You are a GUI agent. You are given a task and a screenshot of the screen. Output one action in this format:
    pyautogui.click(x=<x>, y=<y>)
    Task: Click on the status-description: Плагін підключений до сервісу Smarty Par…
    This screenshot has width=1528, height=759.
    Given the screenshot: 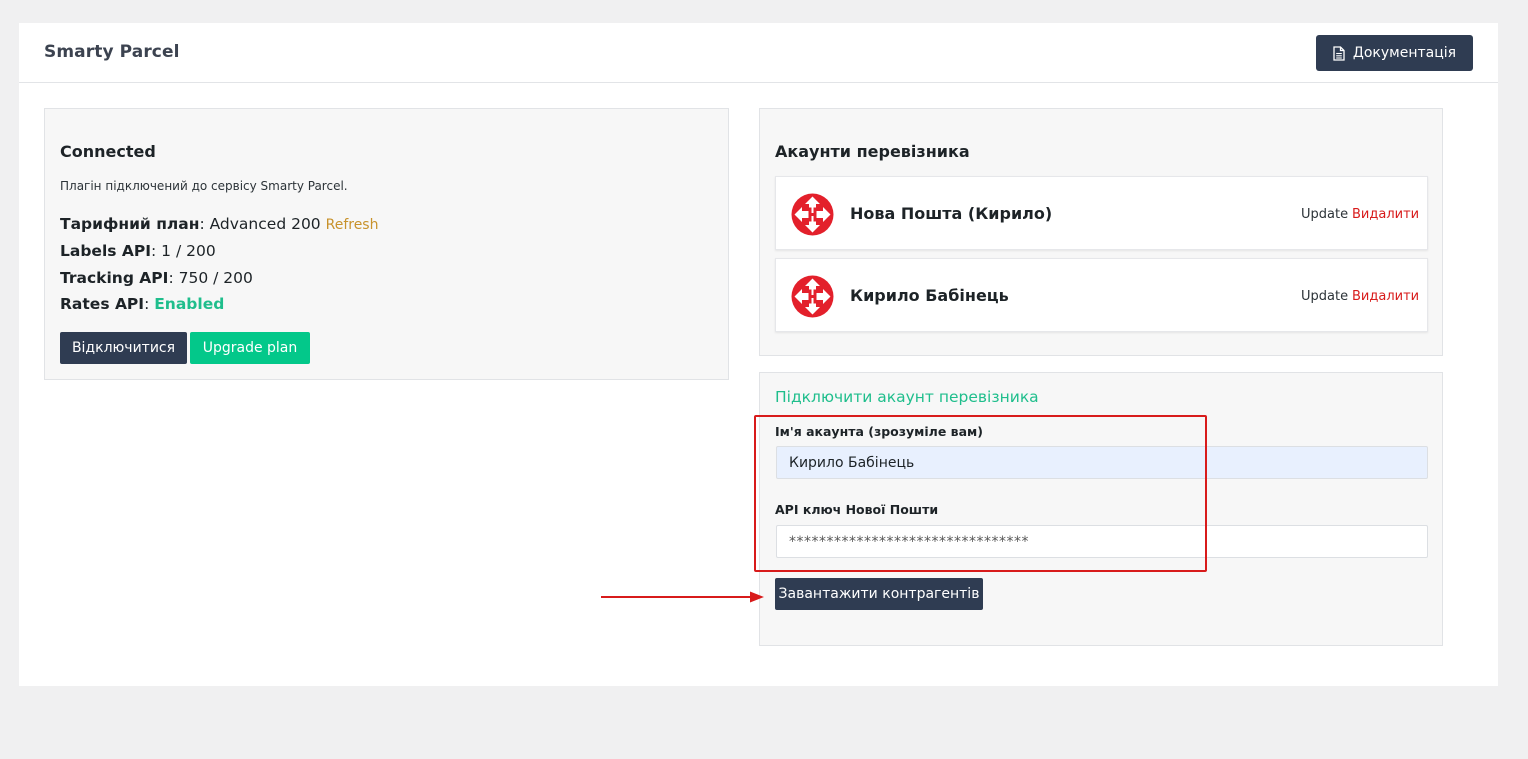 What is the action you would take?
    pyautogui.click(x=204, y=186)
    